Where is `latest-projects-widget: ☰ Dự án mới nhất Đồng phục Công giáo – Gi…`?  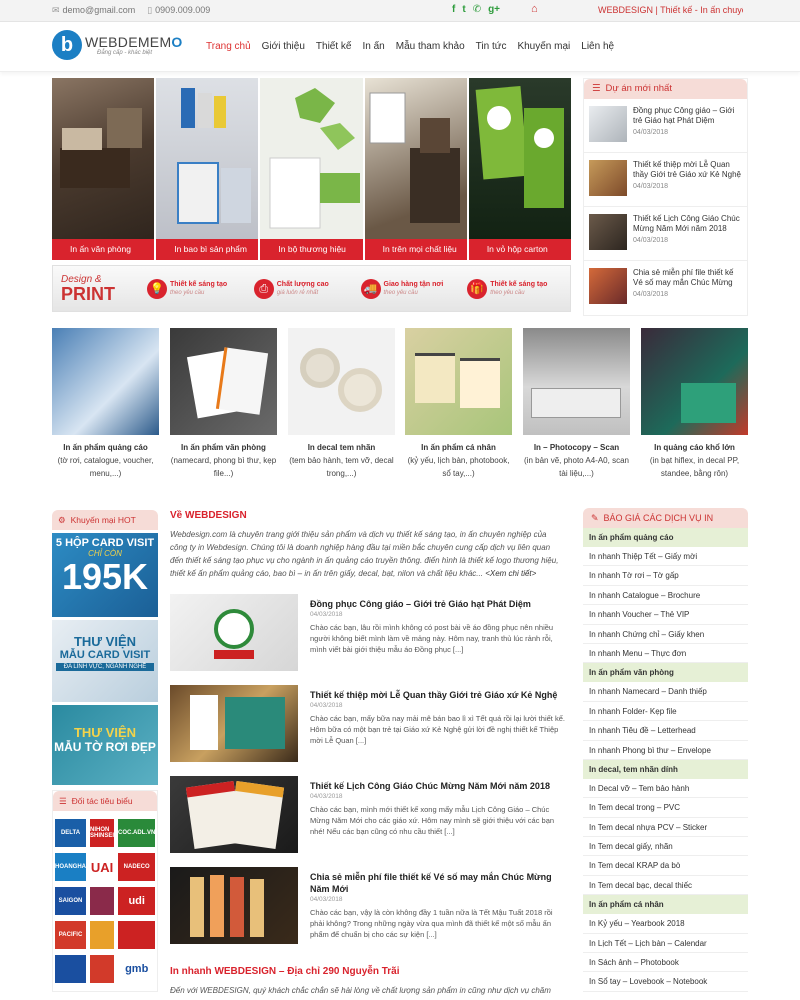
latest-projects-widget: ☰ Dự án mới nhất Đồng phục Công giáo – Gi… is located at coordinates (665, 197).